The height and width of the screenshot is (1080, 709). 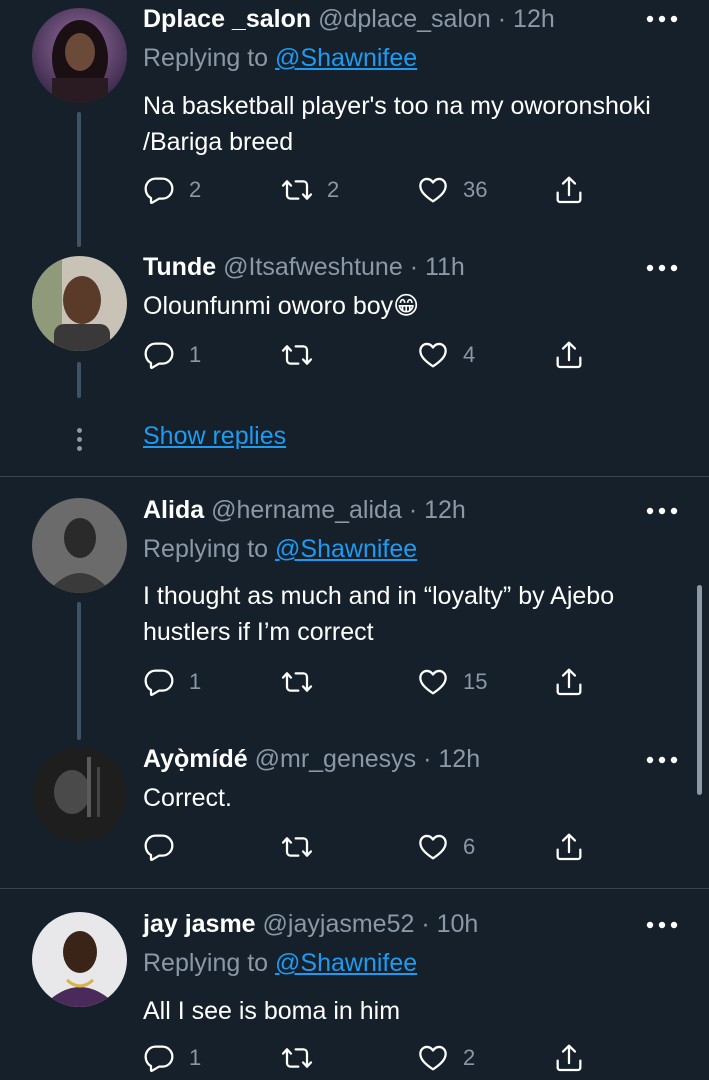 I want to click on display-name: Dplace _salon, so click(x=227, y=19).